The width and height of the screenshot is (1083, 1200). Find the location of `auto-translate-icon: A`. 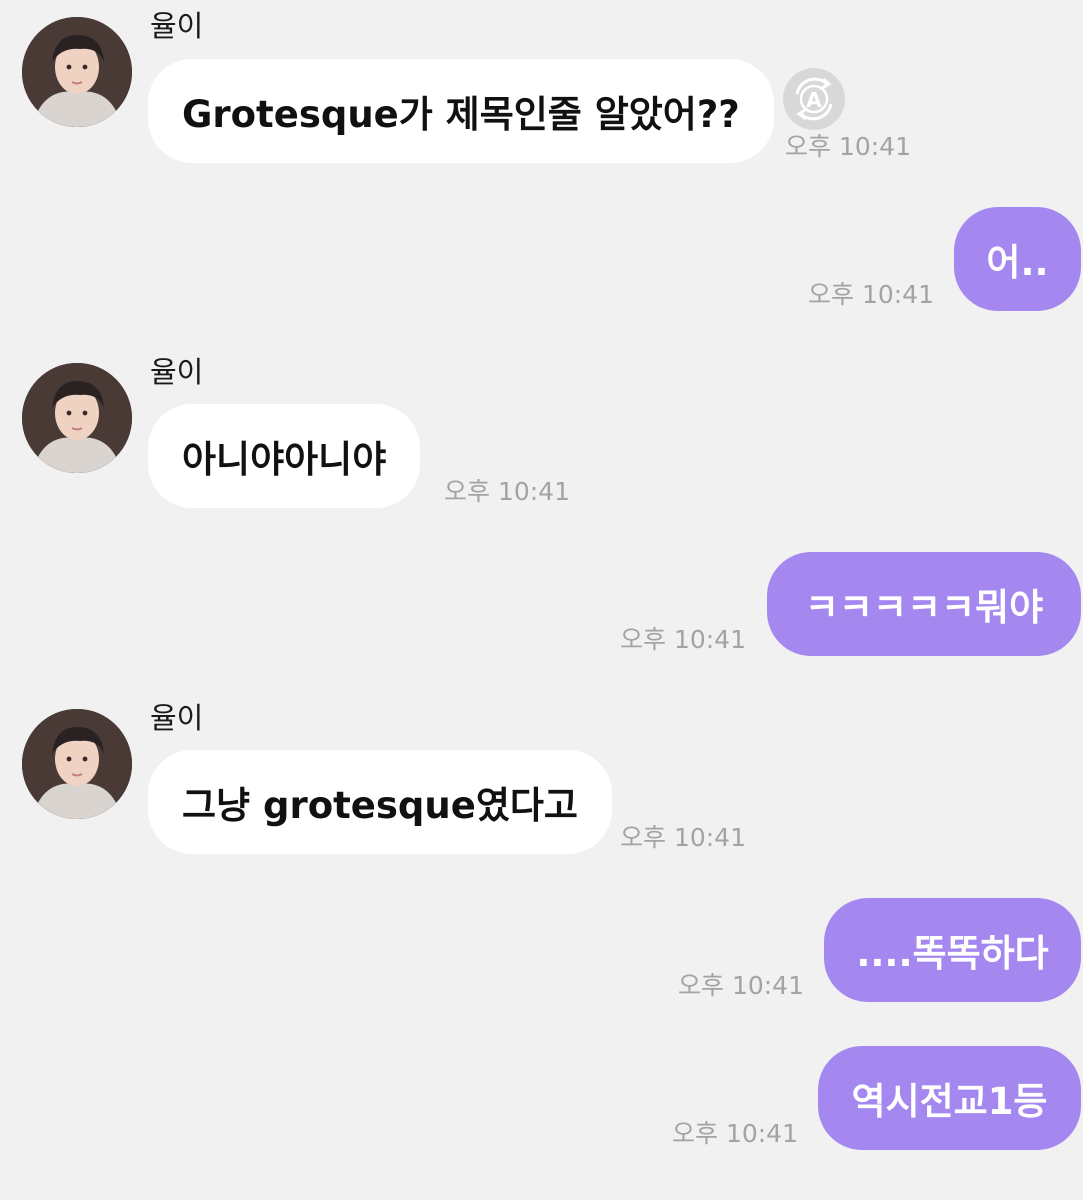

auto-translate-icon: A is located at coordinates (814, 99).